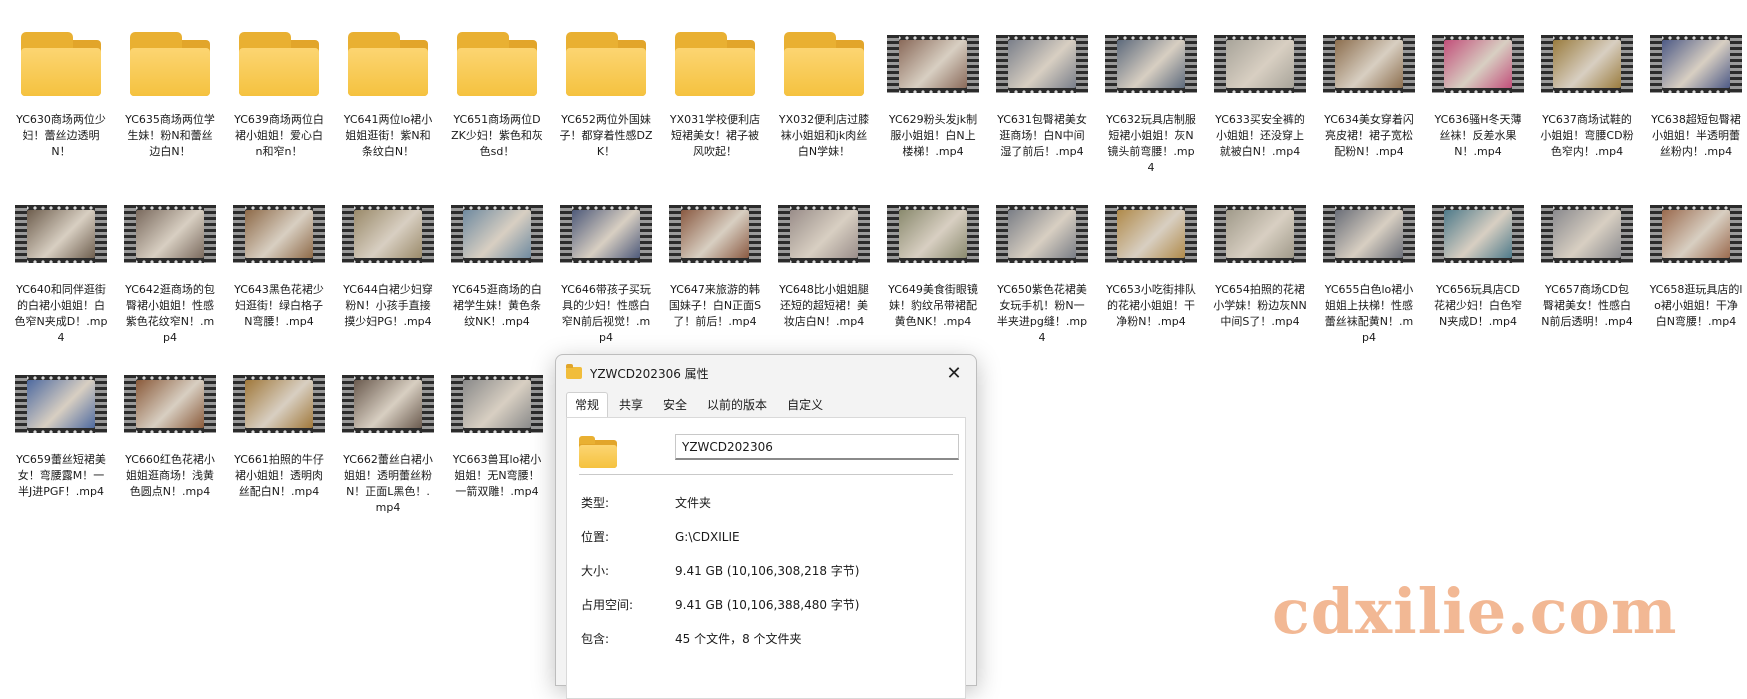 This screenshot has height=699, width=1747. What do you see at coordinates (607, 605) in the screenshot?
I see `size-on-disk-key: 占用空间:` at bounding box center [607, 605].